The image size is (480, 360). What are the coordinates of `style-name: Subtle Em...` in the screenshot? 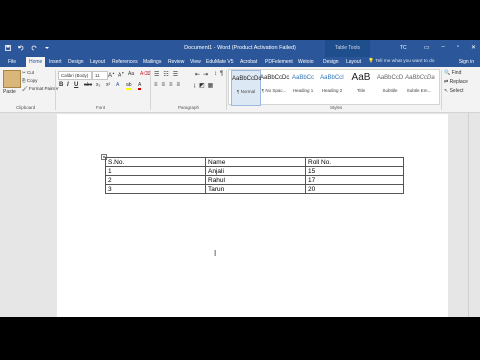 It's located at (419, 90).